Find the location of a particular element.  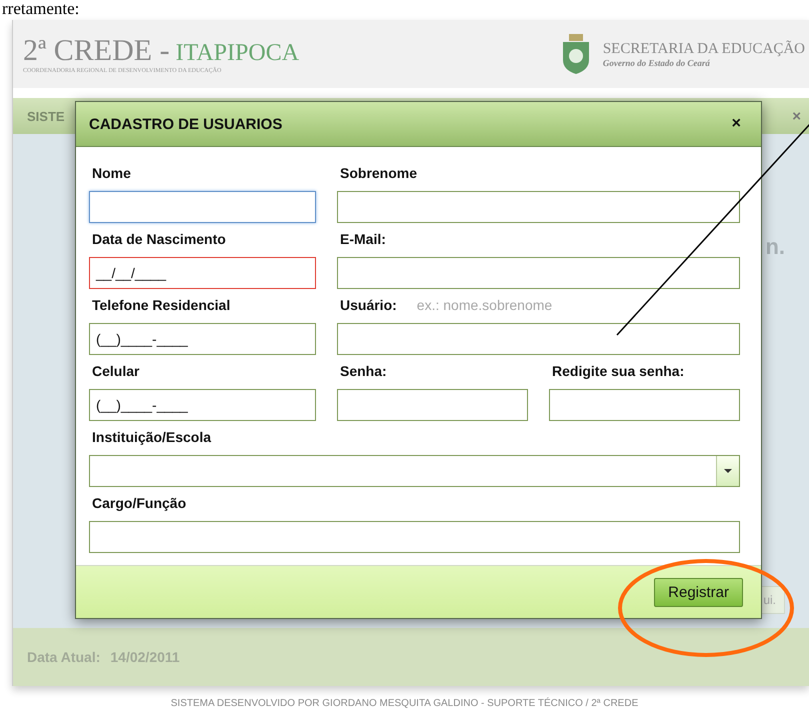

field-label: Cargo/Função is located at coordinates (139, 503).